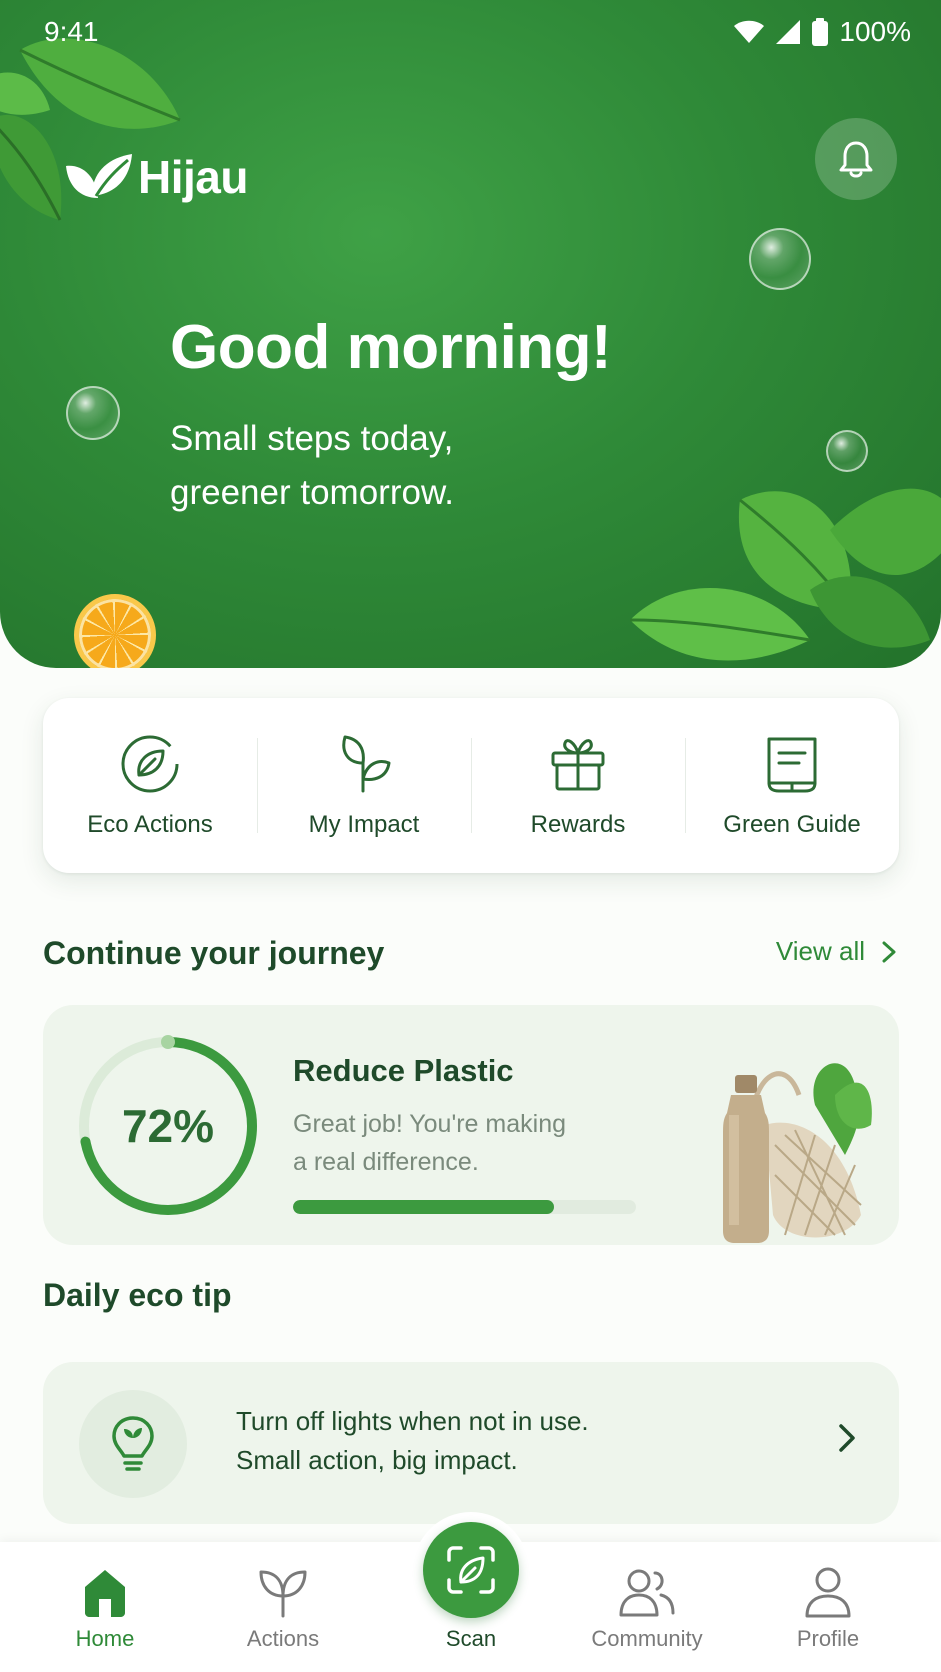 This screenshot has height=1672, width=941. Describe the element at coordinates (578, 764) in the screenshot. I see `gift-icon` at that location.